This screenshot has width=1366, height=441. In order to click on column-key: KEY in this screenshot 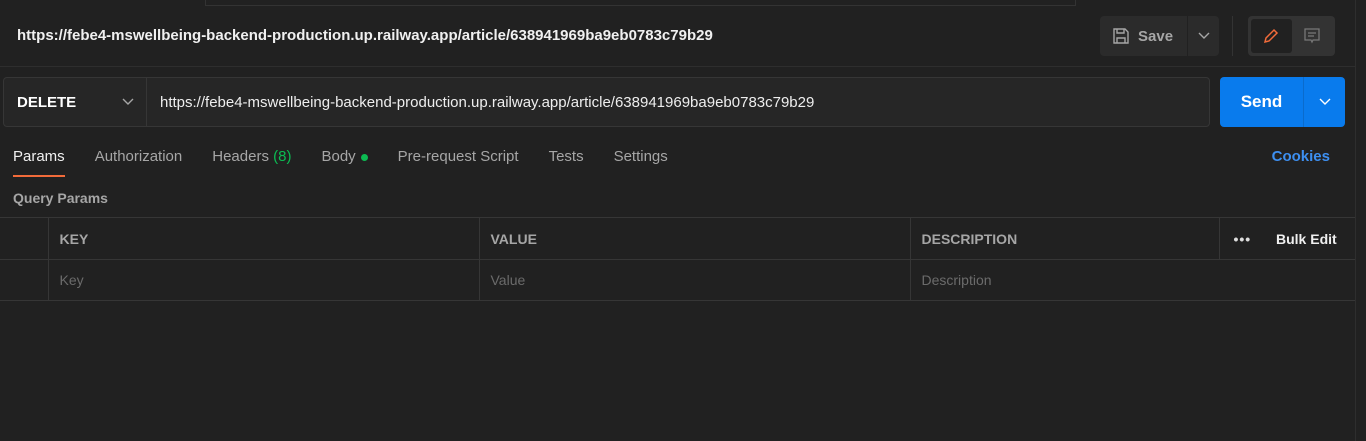, I will do `click(263, 238)`.